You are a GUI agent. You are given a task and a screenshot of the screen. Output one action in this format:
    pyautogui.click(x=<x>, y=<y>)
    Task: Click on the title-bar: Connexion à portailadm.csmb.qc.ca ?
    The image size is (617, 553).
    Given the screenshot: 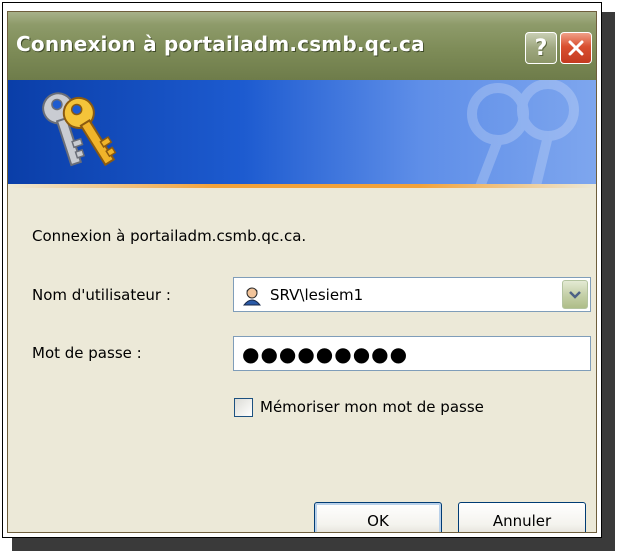 What is the action you would take?
    pyautogui.click(x=302, y=46)
    